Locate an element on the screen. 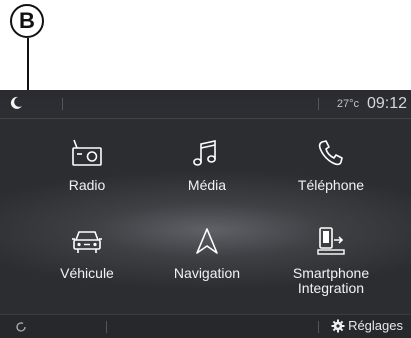 This screenshot has height=338, width=411. tile-vehicule: Véhicule is located at coordinates (87, 253).